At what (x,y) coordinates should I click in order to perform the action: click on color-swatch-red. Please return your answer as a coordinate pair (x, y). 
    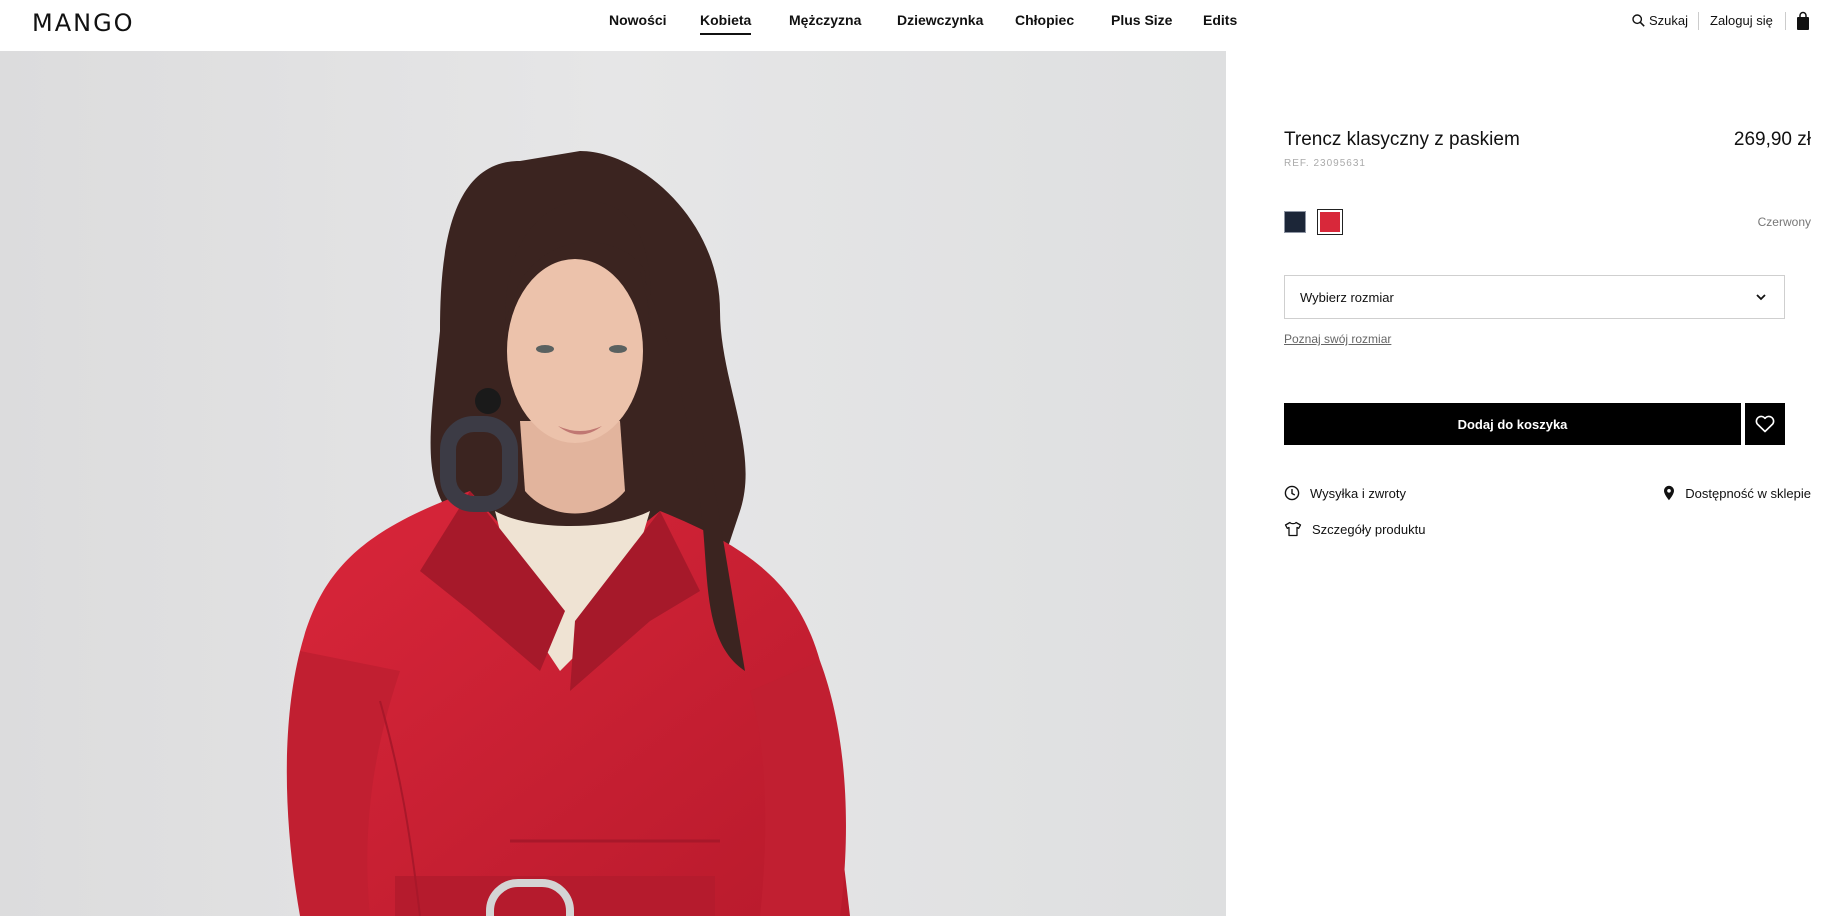
    Looking at the image, I should click on (1330, 222).